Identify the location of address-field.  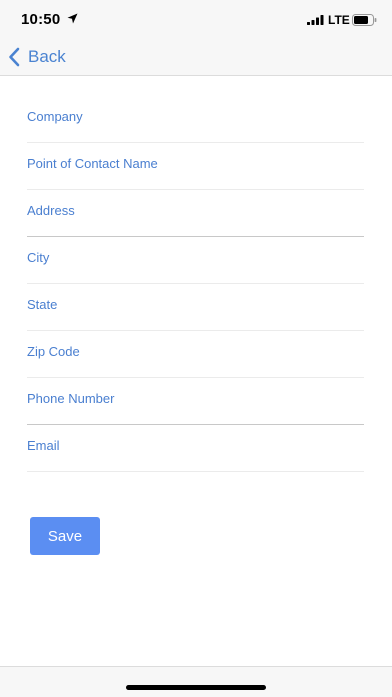
(195, 213).